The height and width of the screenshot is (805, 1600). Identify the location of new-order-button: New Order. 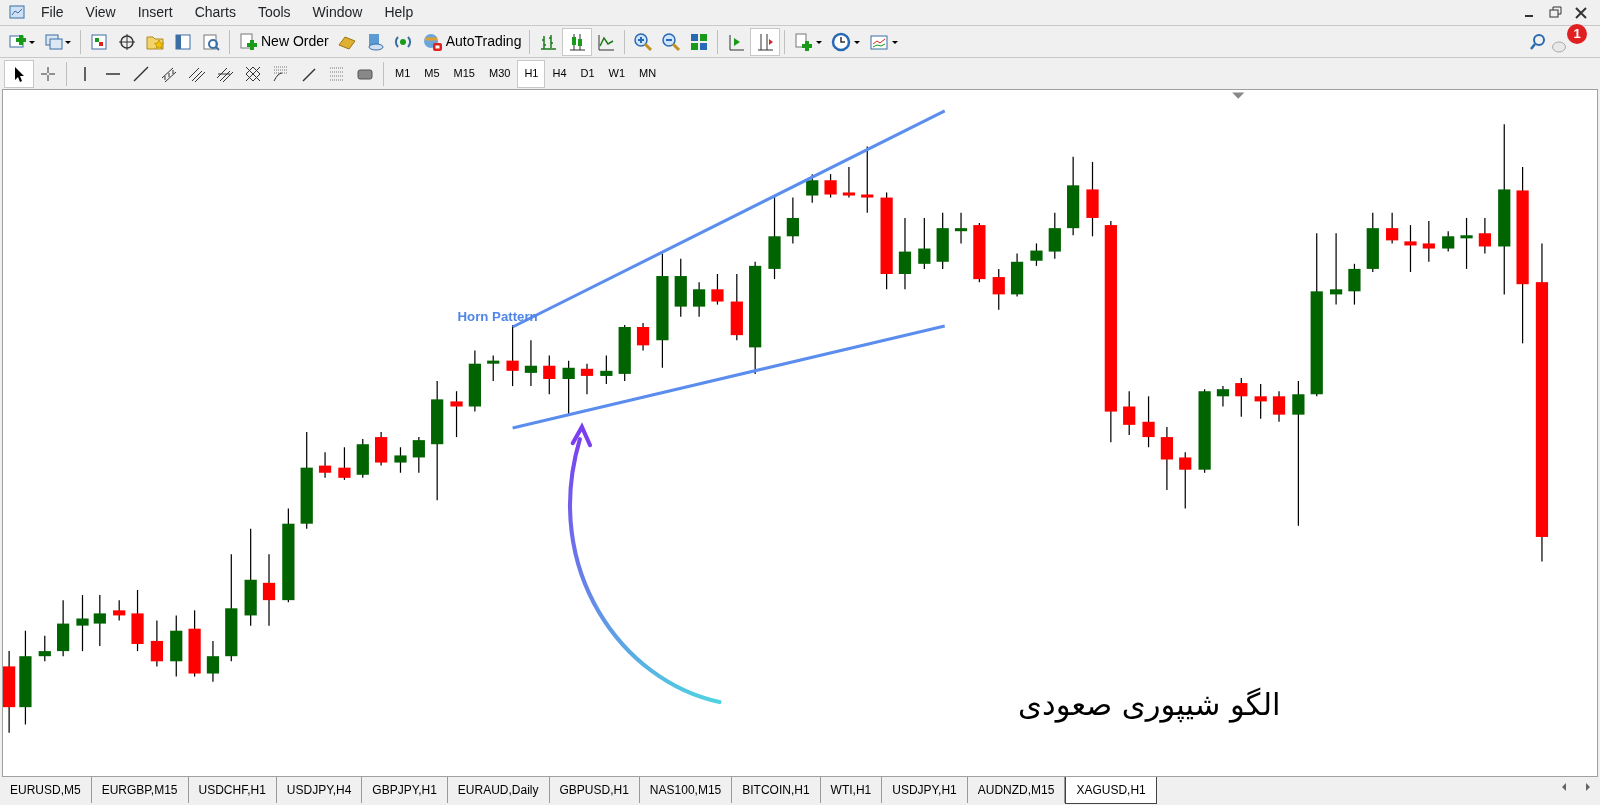
(283, 41).